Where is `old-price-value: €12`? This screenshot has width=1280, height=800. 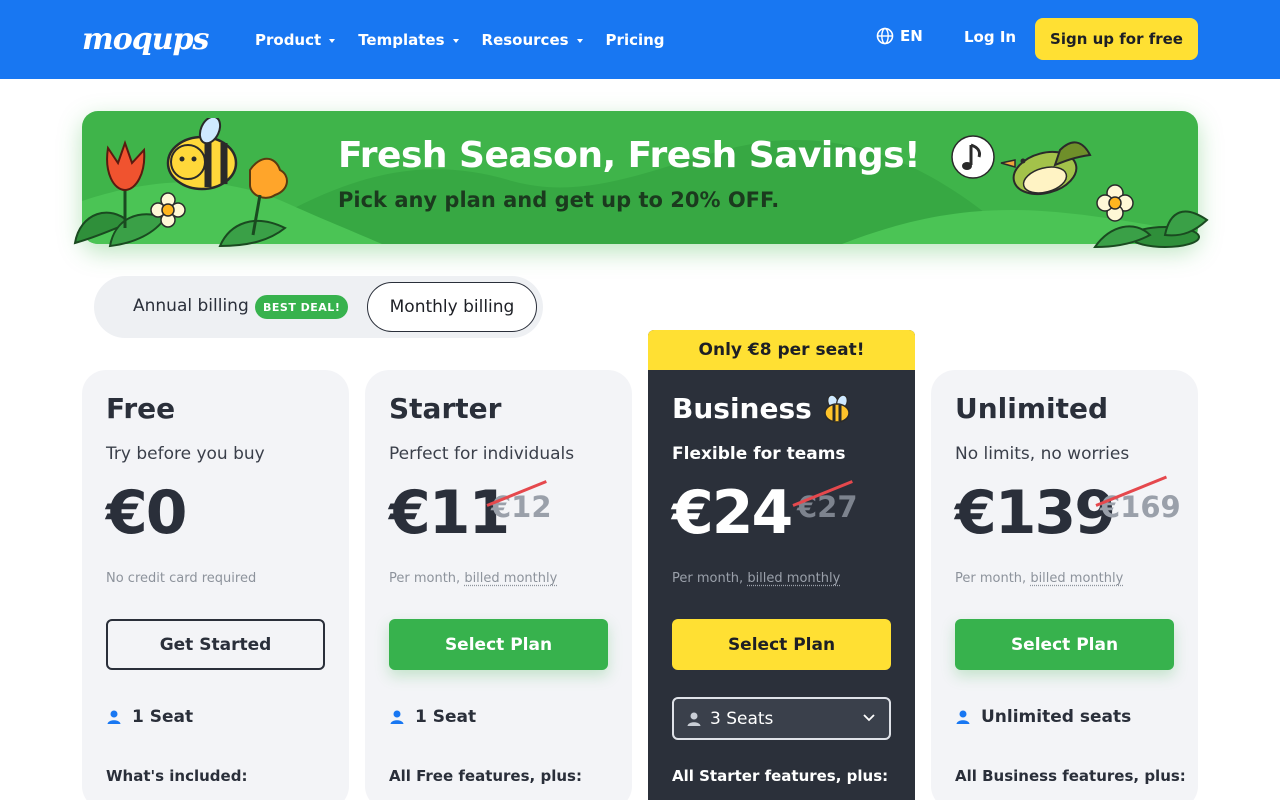 old-price-value: €12 is located at coordinates (521, 507).